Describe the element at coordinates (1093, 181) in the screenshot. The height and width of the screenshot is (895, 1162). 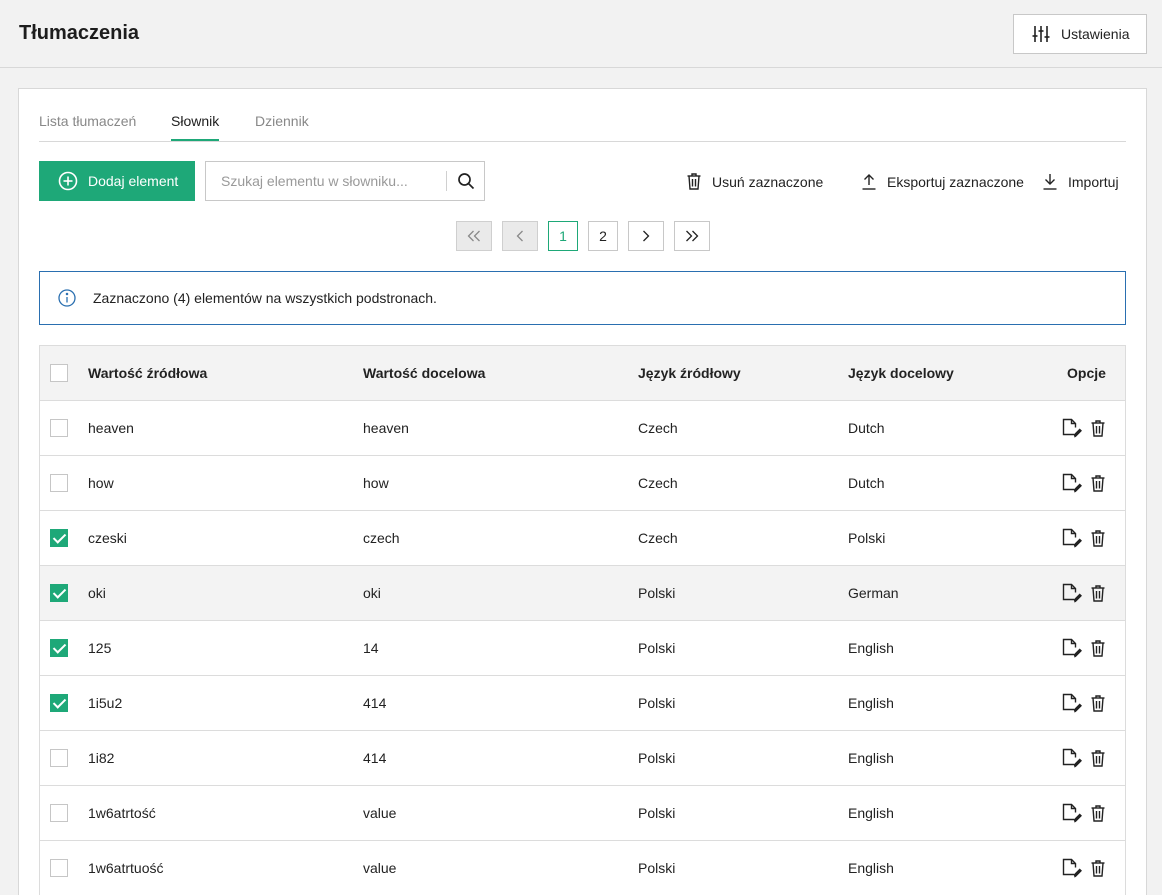
I see `import-label: Importuj` at that location.